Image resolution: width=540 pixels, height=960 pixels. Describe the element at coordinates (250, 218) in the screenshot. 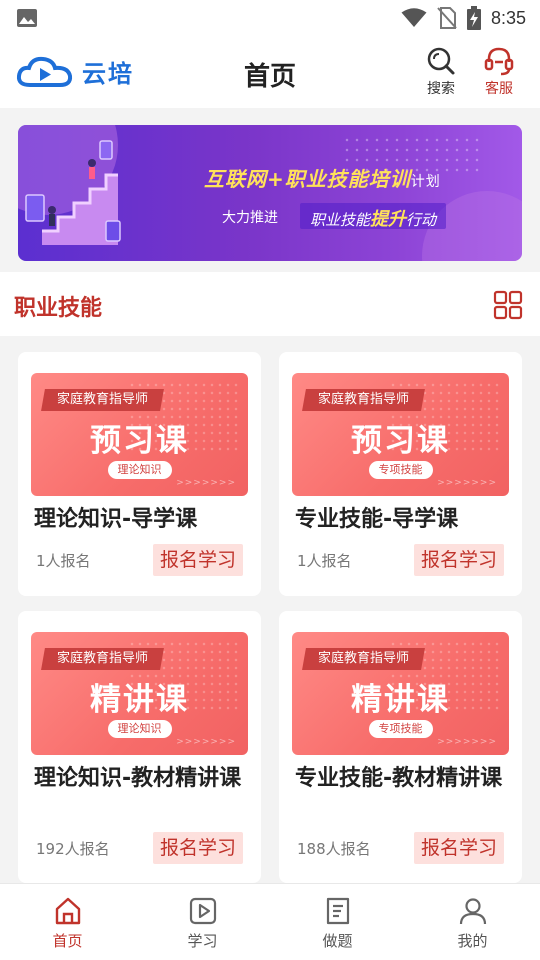

I see `banner-subtitle-left: 大力推进` at that location.